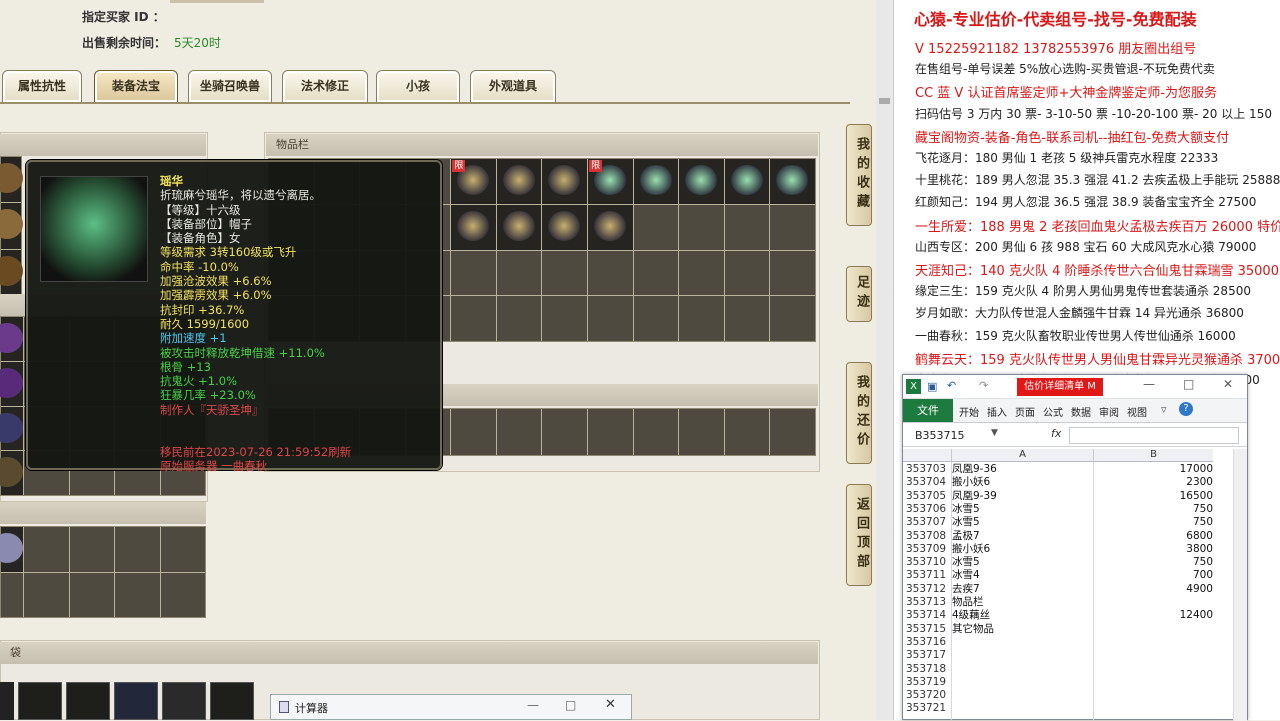 This screenshot has height=721, width=1280. Describe the element at coordinates (1153, 482) in the screenshot. I see `cell-b: 2300` at that location.